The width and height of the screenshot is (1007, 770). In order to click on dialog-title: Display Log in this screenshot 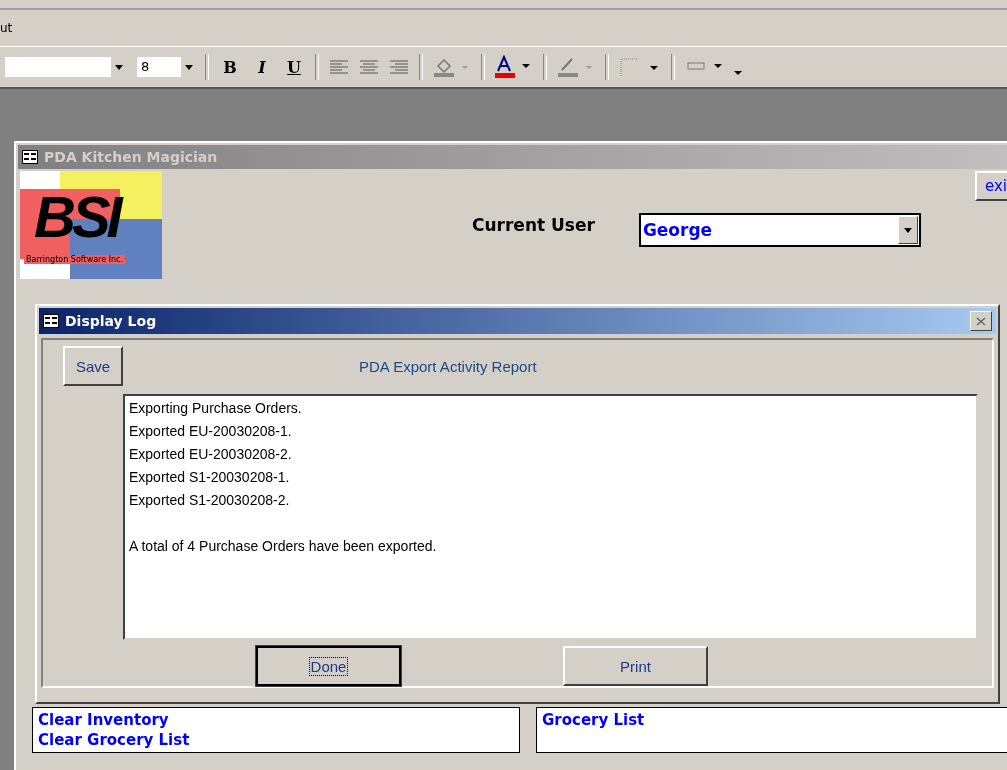, I will do `click(111, 321)`.